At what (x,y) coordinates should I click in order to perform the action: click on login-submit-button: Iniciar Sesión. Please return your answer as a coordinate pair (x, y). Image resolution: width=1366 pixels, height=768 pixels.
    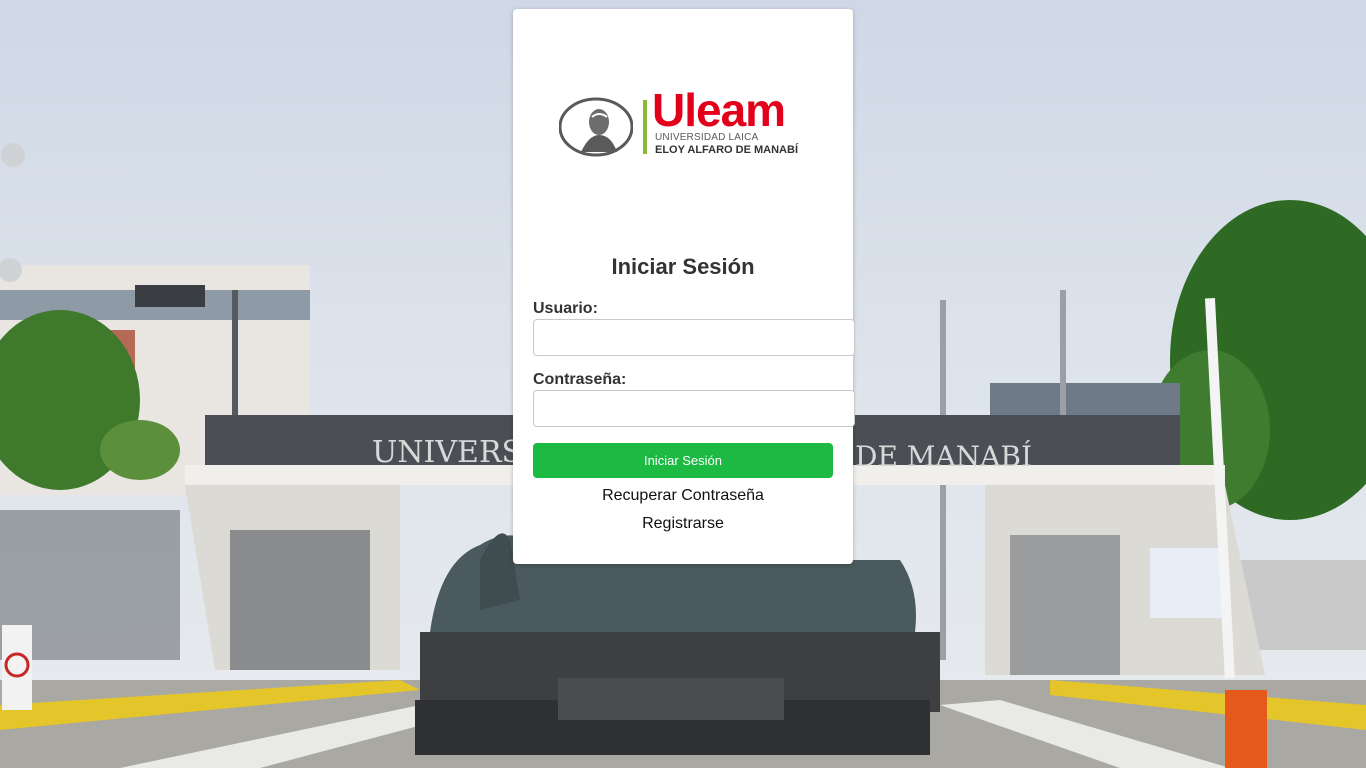
    Looking at the image, I should click on (683, 460).